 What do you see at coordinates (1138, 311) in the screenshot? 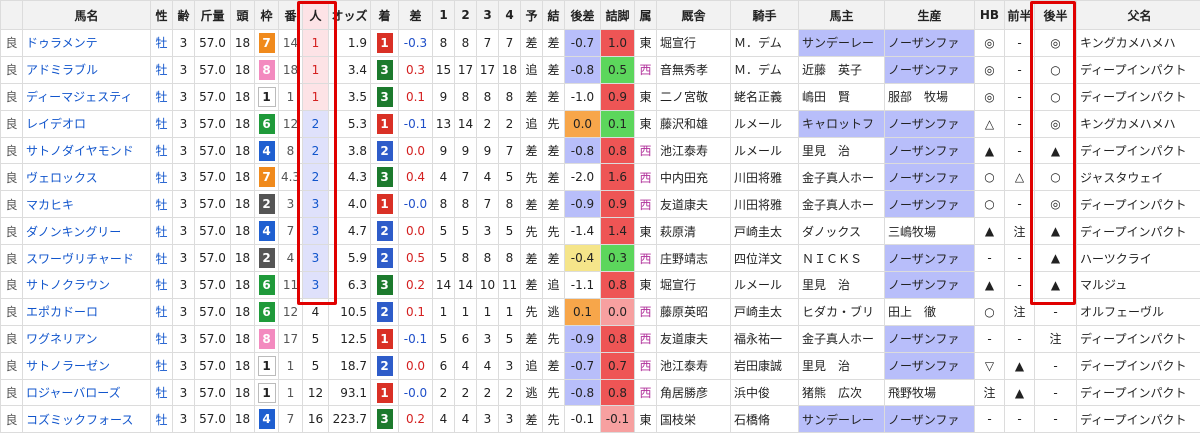
I see `cell-chichi: オルフェーヴル` at bounding box center [1138, 311].